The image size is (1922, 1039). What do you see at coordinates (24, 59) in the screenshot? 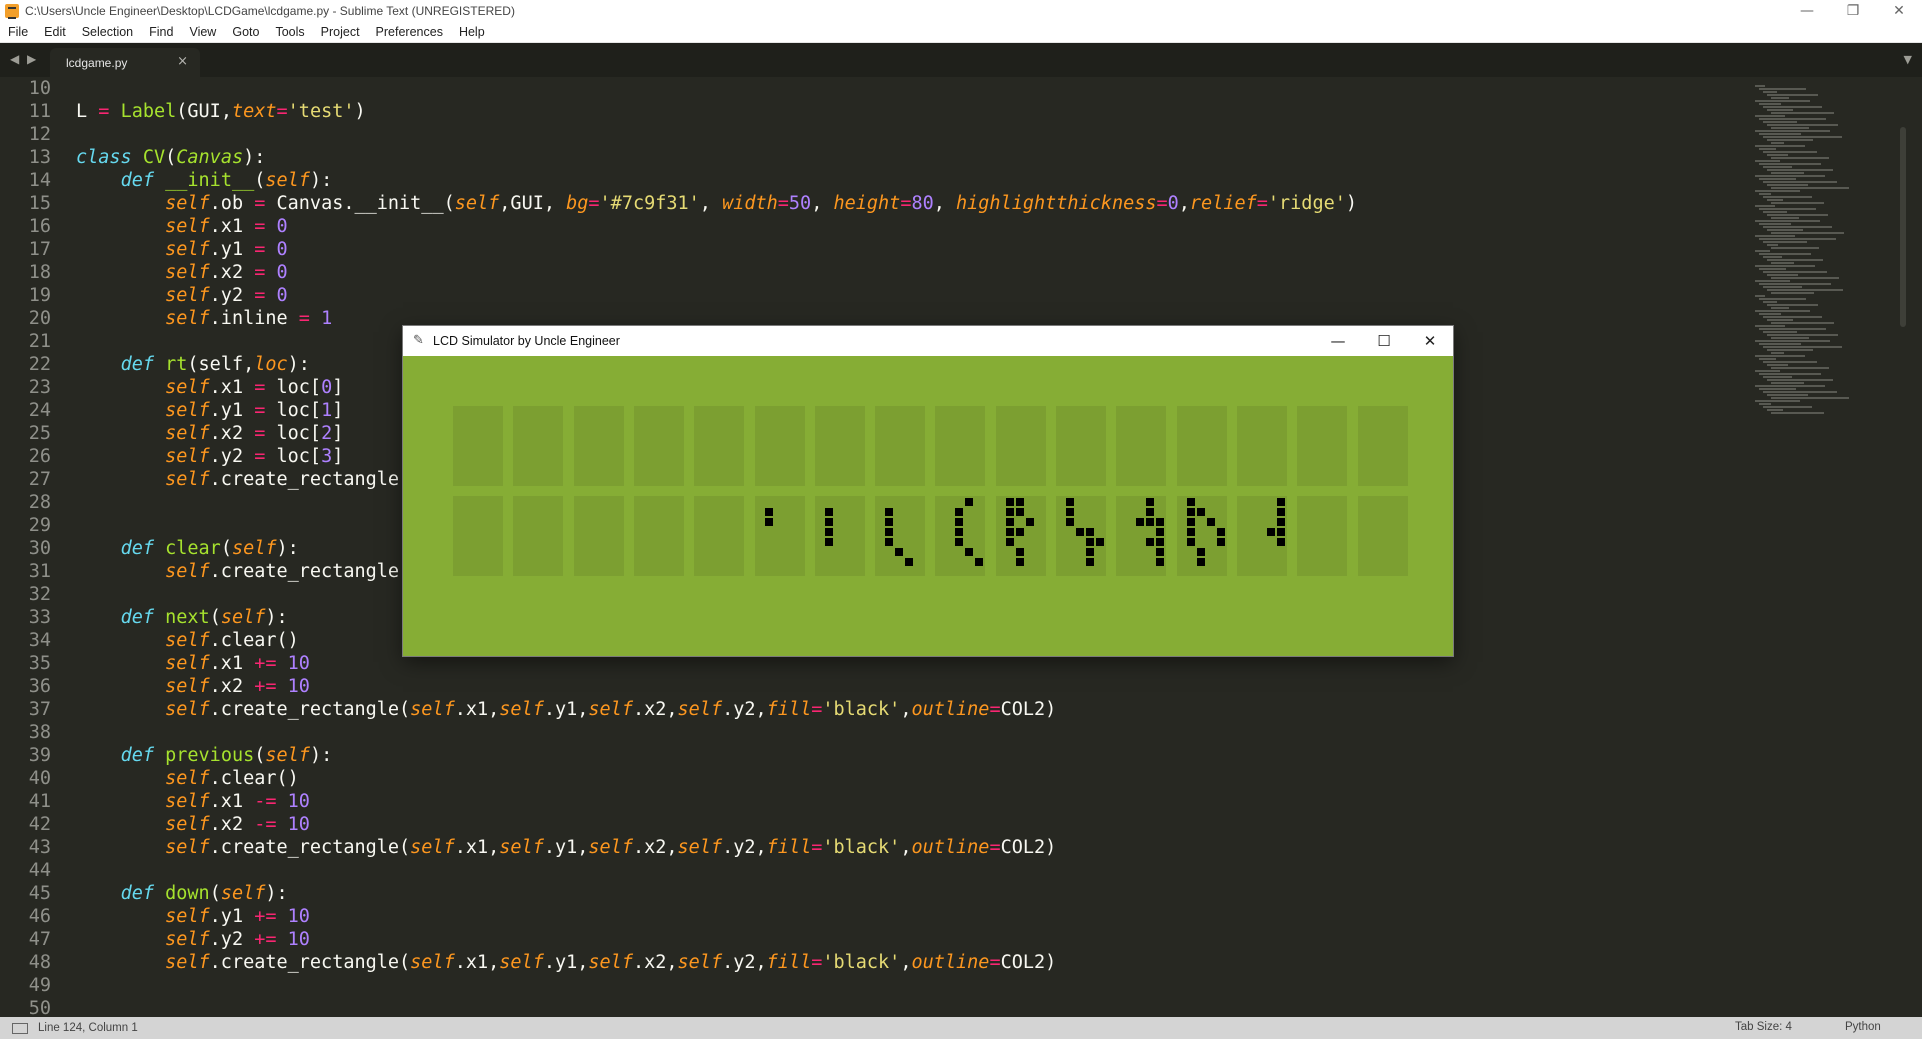
I see `tab-nav-arrows: ◀ ▶` at bounding box center [24, 59].